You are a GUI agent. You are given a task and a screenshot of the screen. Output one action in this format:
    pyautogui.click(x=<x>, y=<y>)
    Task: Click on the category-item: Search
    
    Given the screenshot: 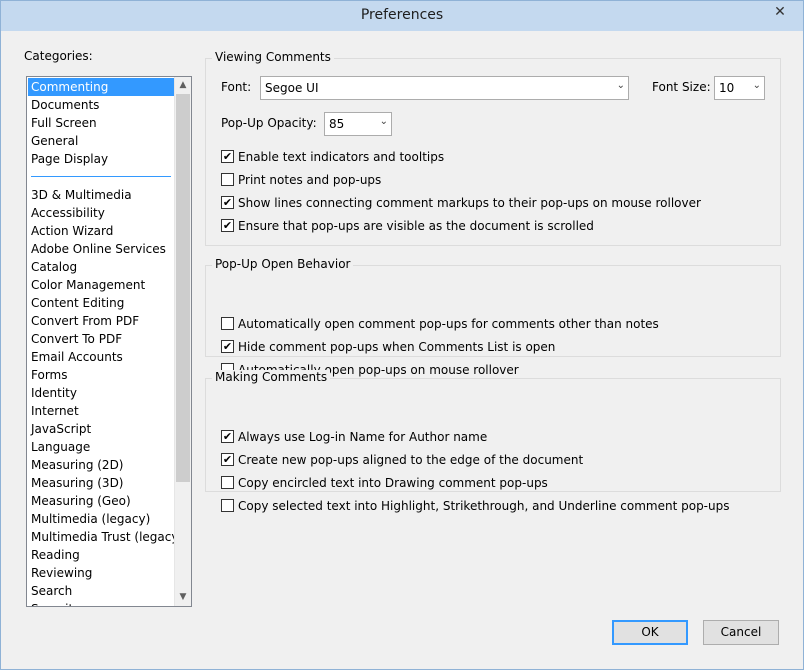 What is the action you would take?
    pyautogui.click(x=101, y=591)
    